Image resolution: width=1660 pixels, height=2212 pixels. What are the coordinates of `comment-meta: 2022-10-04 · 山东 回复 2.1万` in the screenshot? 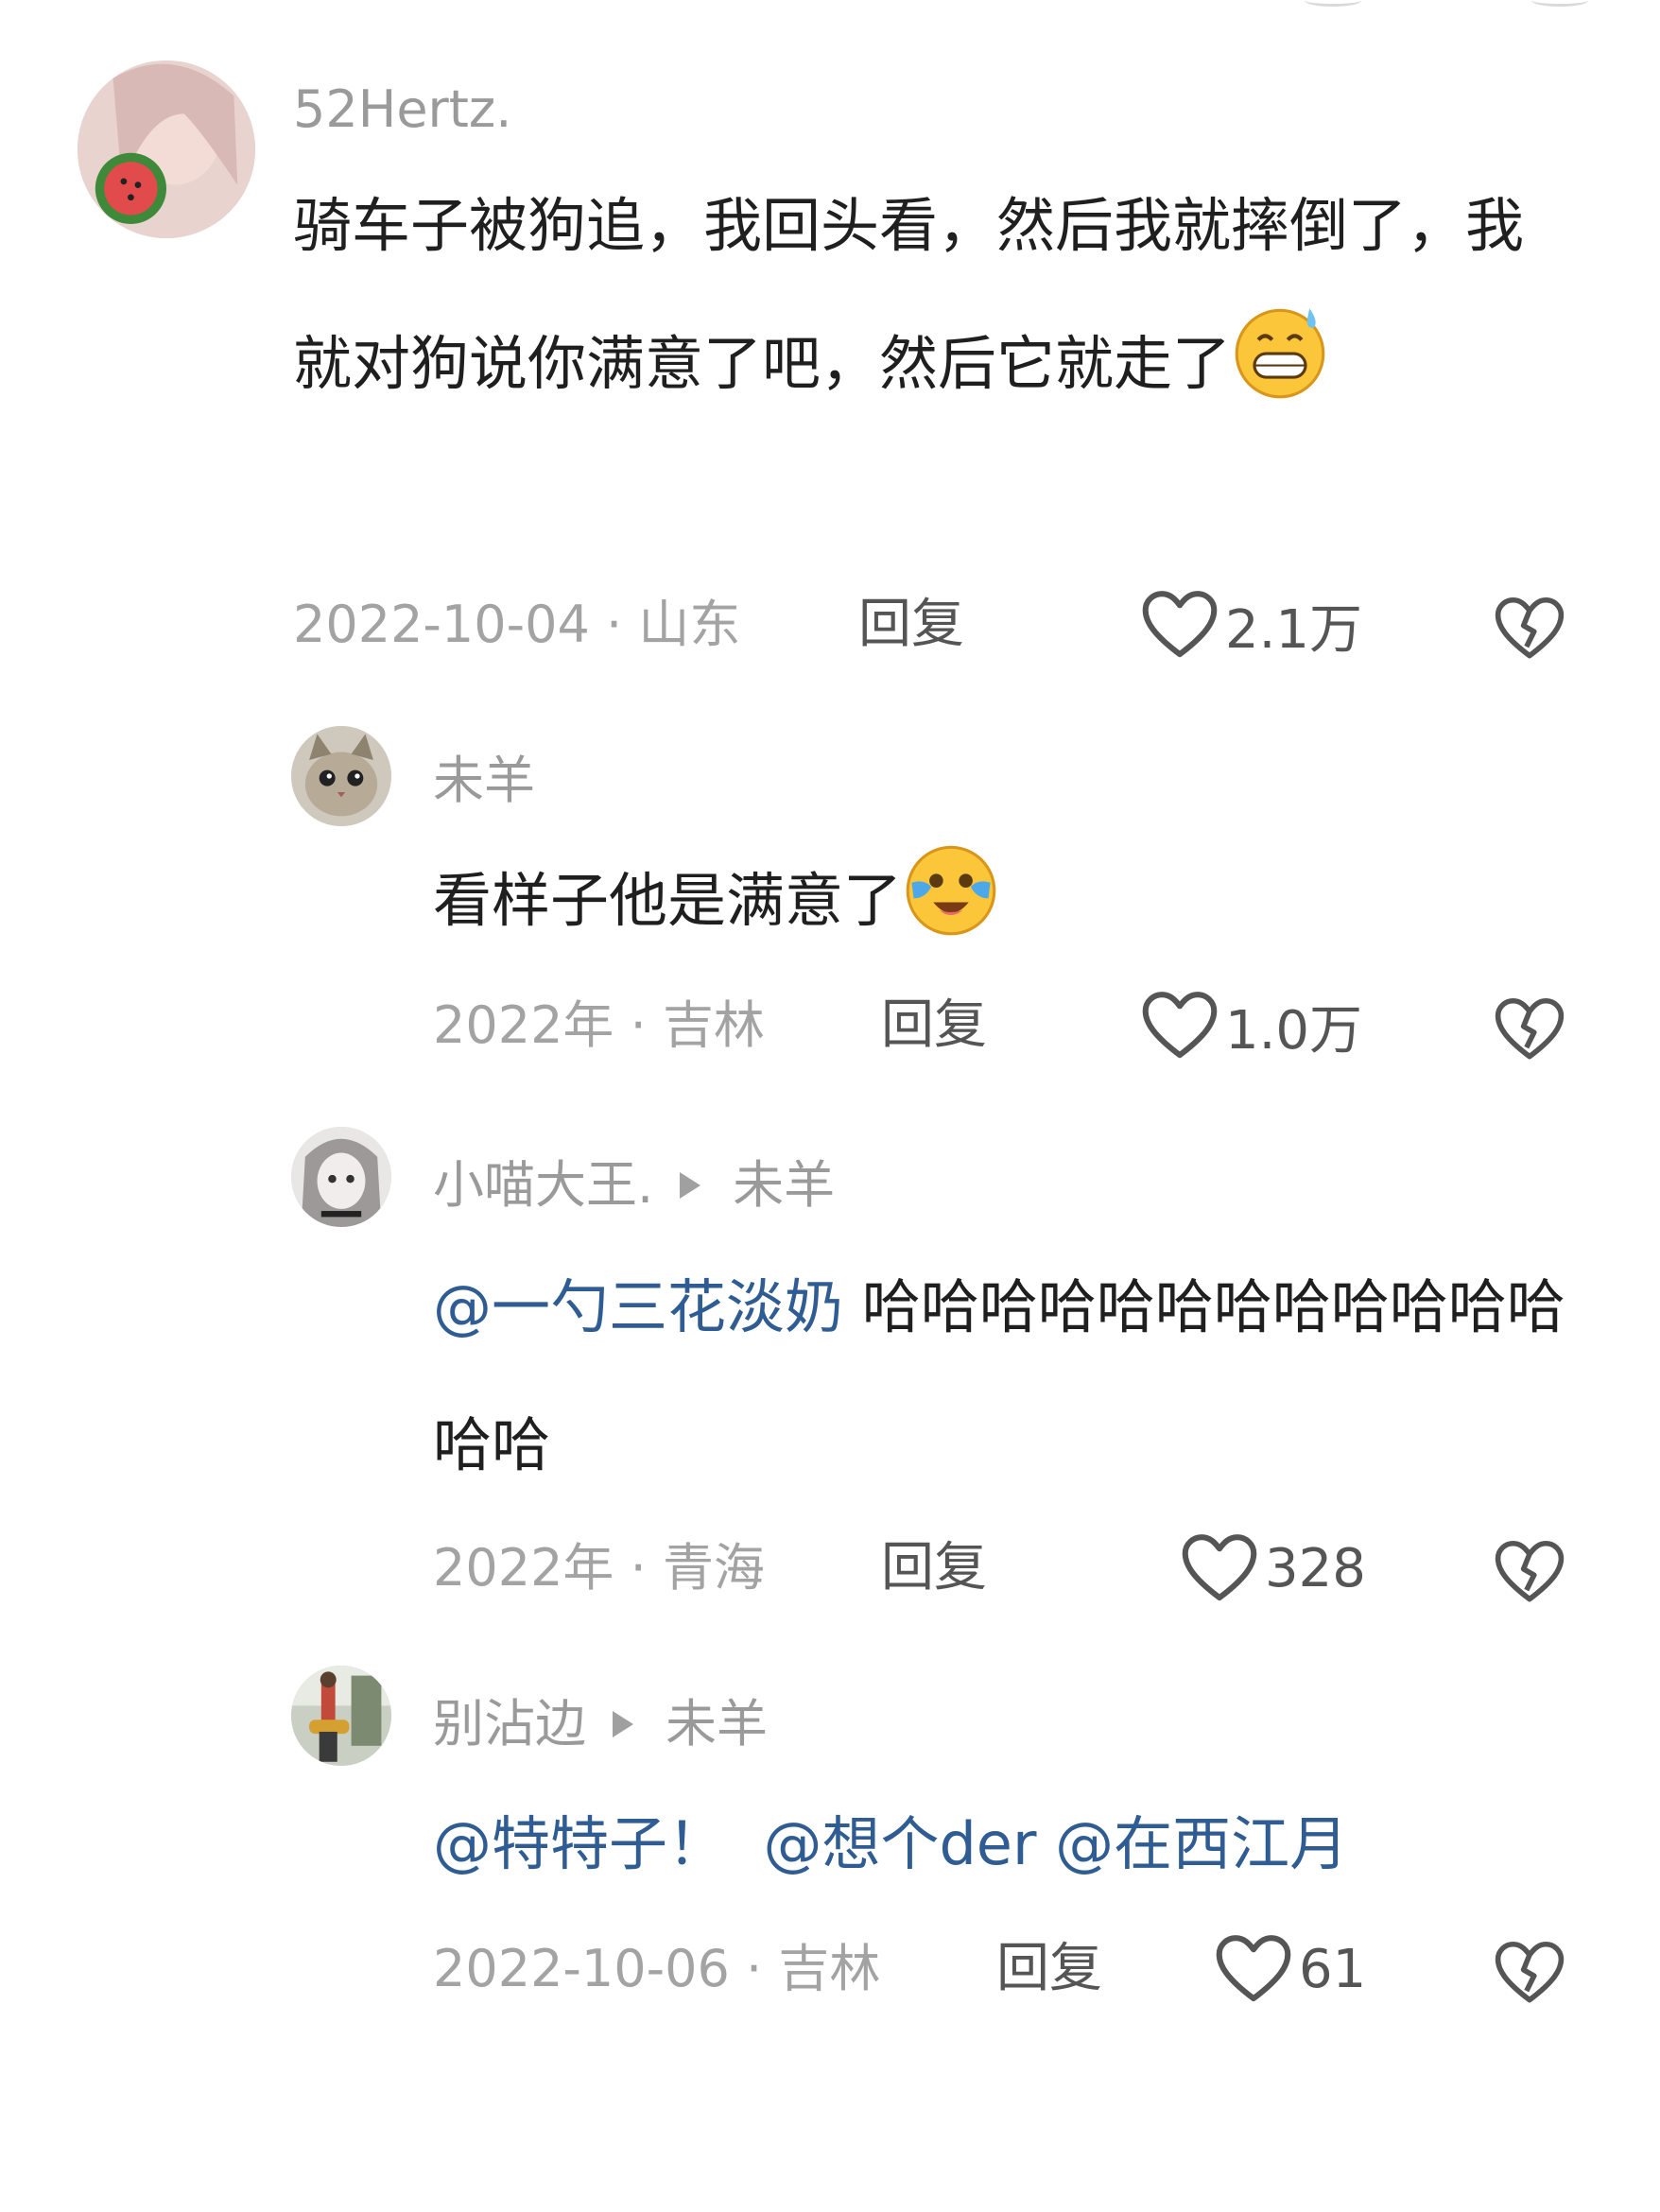 It's located at (936, 624).